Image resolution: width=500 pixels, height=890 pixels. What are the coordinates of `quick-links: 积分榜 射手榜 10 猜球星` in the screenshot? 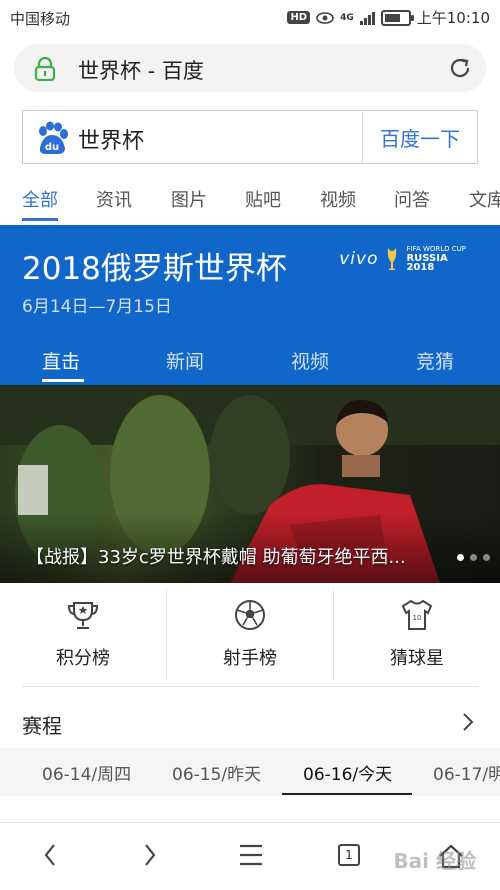 It's located at (250, 635).